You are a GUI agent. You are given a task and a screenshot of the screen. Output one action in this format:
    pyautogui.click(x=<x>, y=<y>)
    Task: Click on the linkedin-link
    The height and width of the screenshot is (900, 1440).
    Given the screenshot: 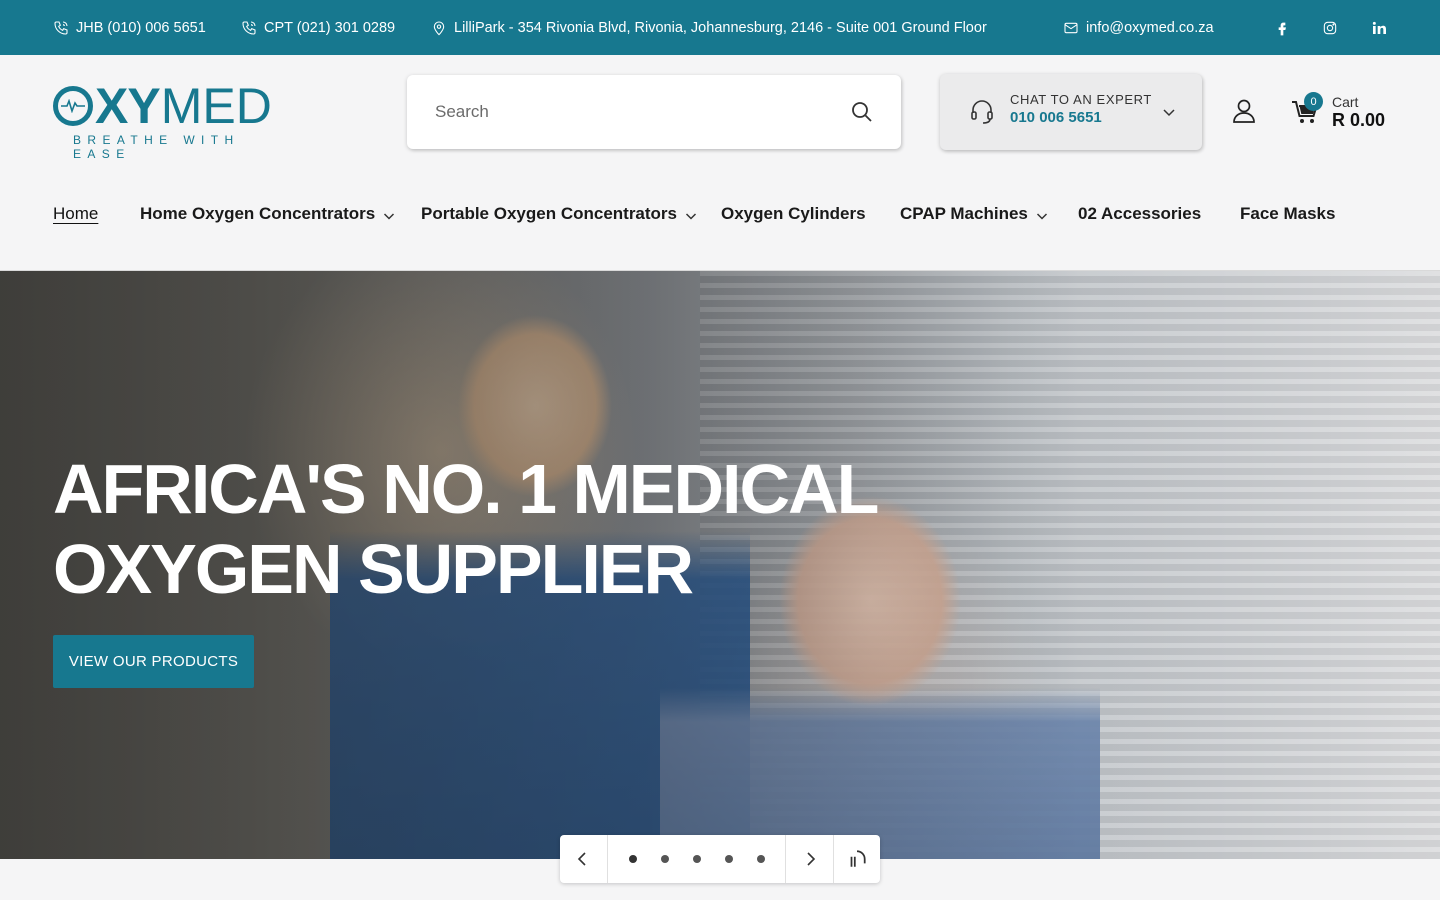 What is the action you would take?
    pyautogui.click(x=1379, y=27)
    